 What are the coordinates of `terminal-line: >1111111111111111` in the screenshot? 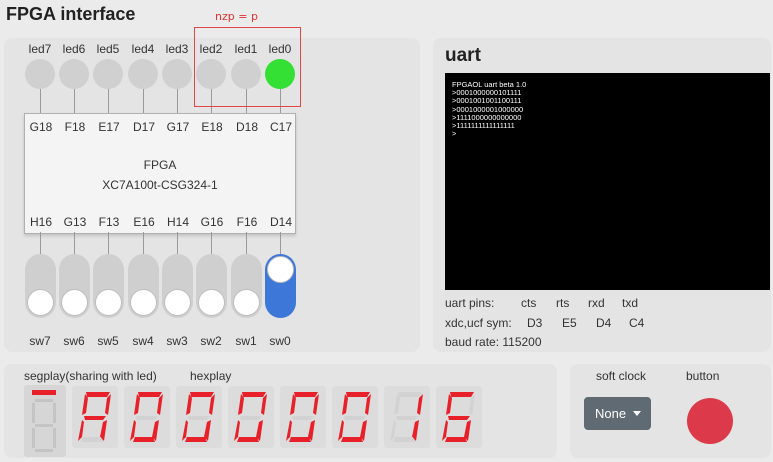 It's located at (483, 125).